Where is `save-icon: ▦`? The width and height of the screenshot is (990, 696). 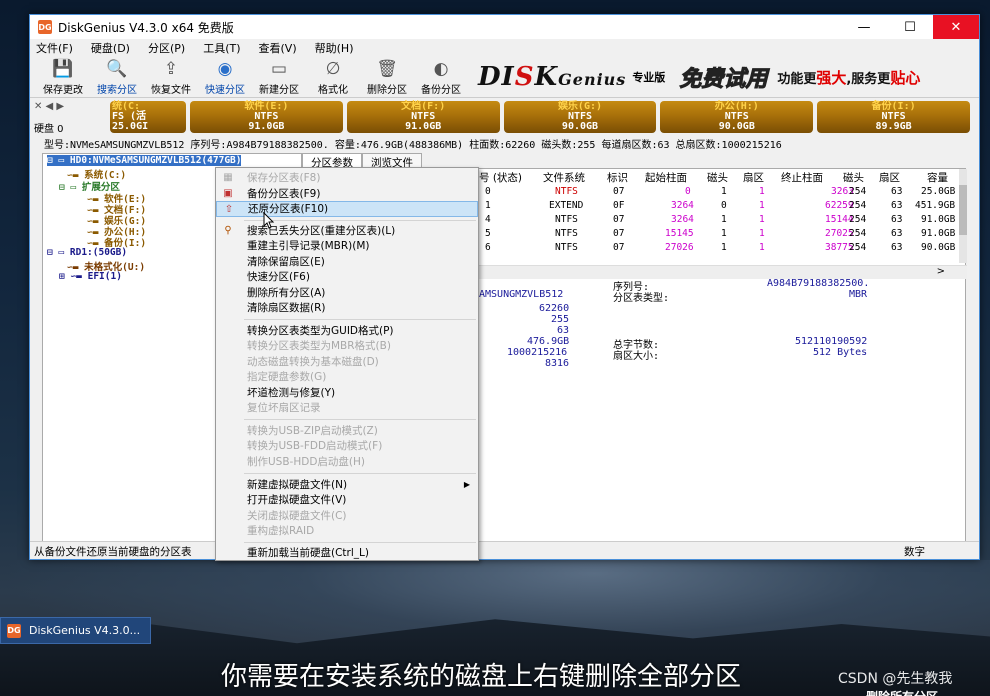 save-icon: ▦ is located at coordinates (228, 177).